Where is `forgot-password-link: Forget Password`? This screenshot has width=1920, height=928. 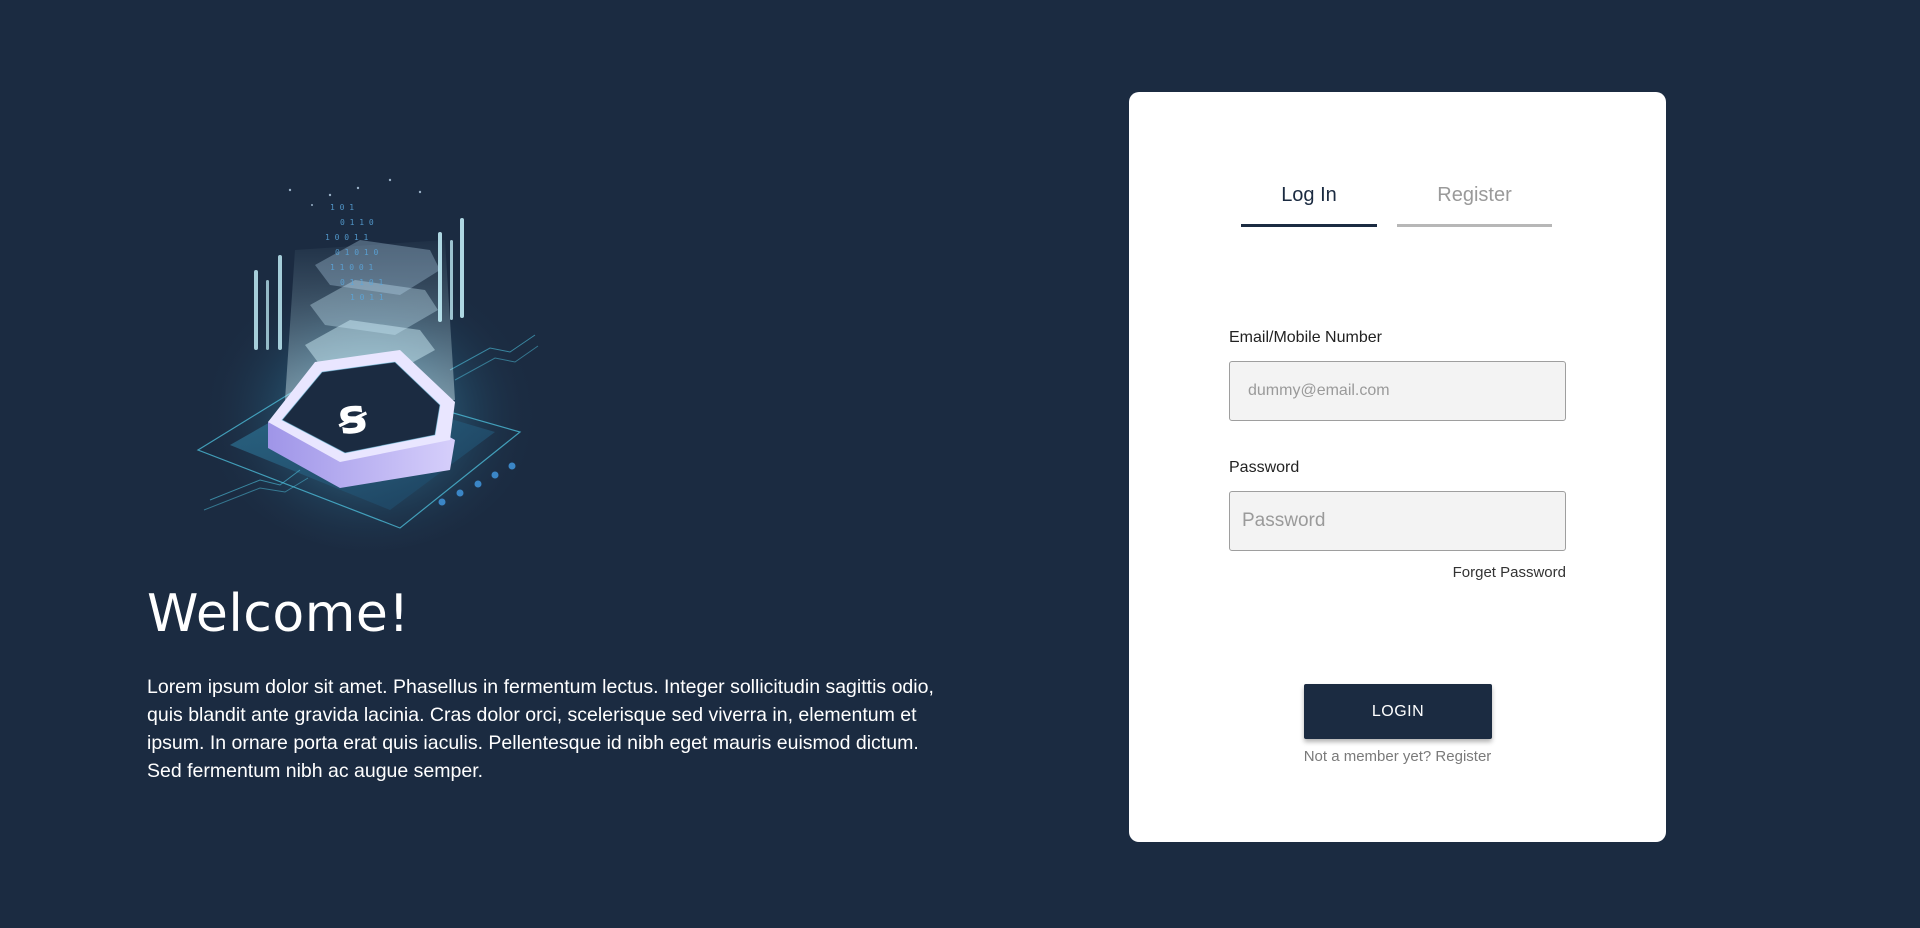 forgot-password-link: Forget Password is located at coordinates (1509, 572).